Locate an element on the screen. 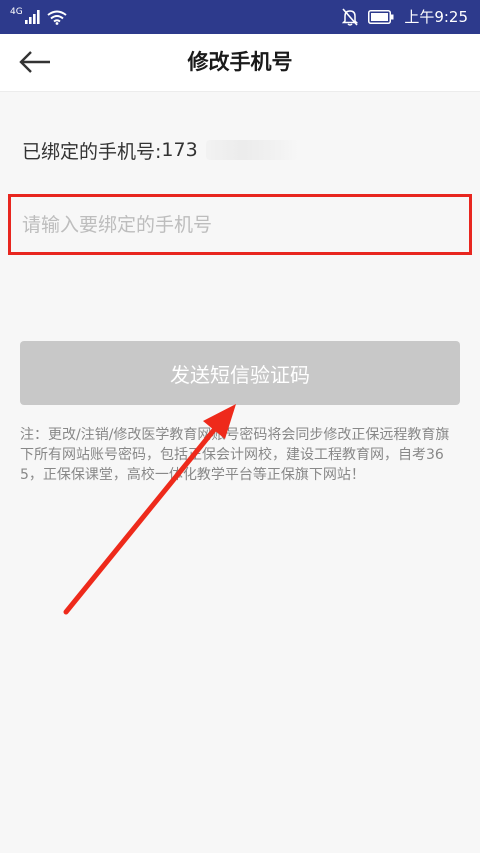 This screenshot has width=480, height=853. status-bar: 4G 上午9:25 is located at coordinates (240, 17).